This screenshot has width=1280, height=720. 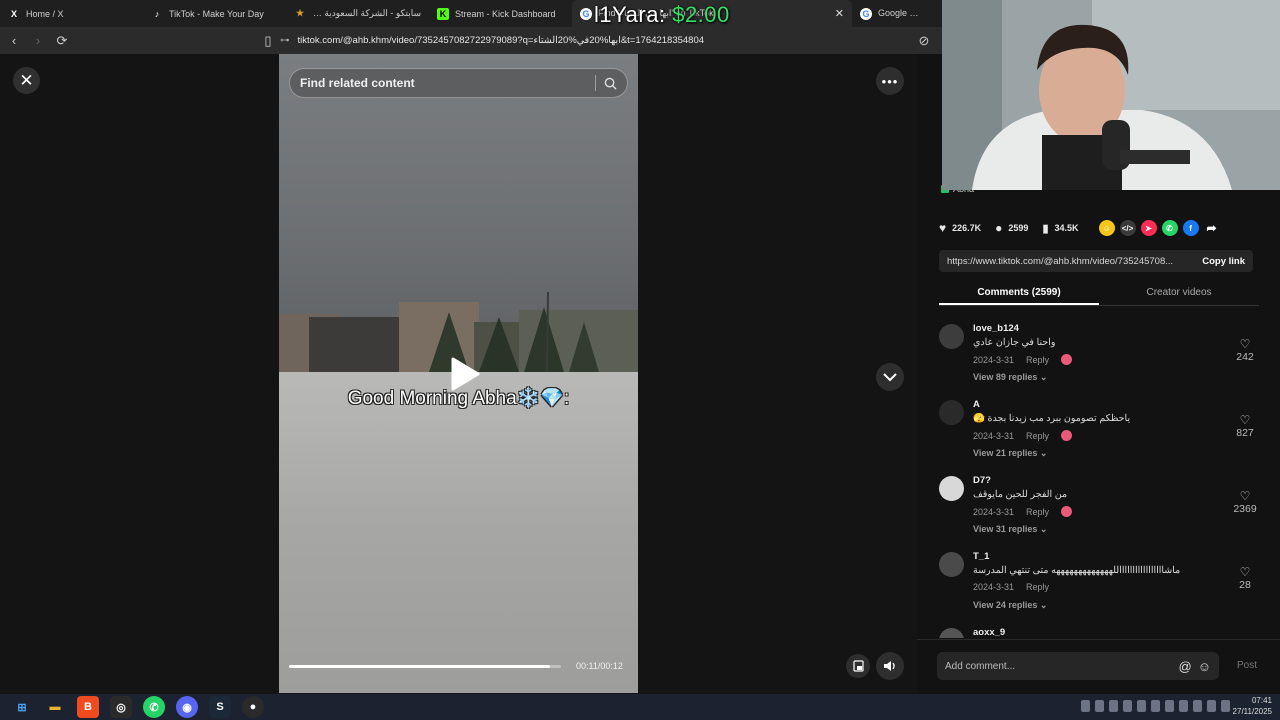 I want to click on comment-username: aoxx_9, so click(x=989, y=632).